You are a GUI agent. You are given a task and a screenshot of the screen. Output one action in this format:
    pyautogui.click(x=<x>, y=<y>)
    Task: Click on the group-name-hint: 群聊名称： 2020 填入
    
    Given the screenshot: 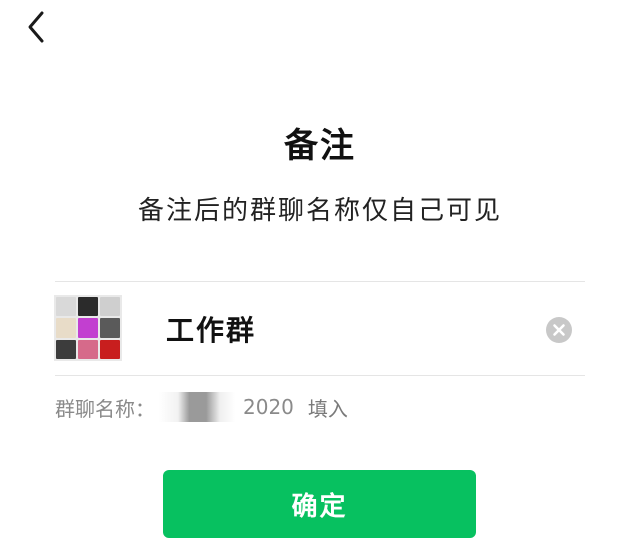 What is the action you would take?
    pyautogui.click(x=201, y=407)
    